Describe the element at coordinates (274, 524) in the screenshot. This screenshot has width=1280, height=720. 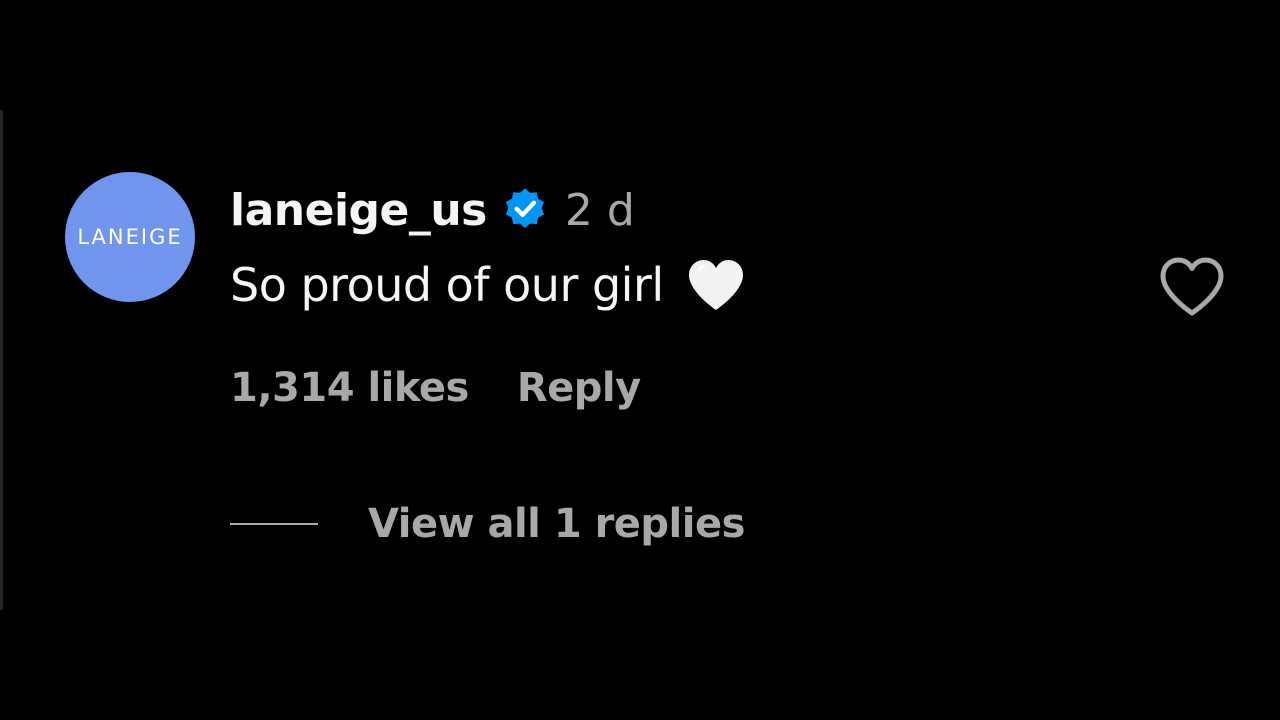
I see `replies-divider-line` at that location.